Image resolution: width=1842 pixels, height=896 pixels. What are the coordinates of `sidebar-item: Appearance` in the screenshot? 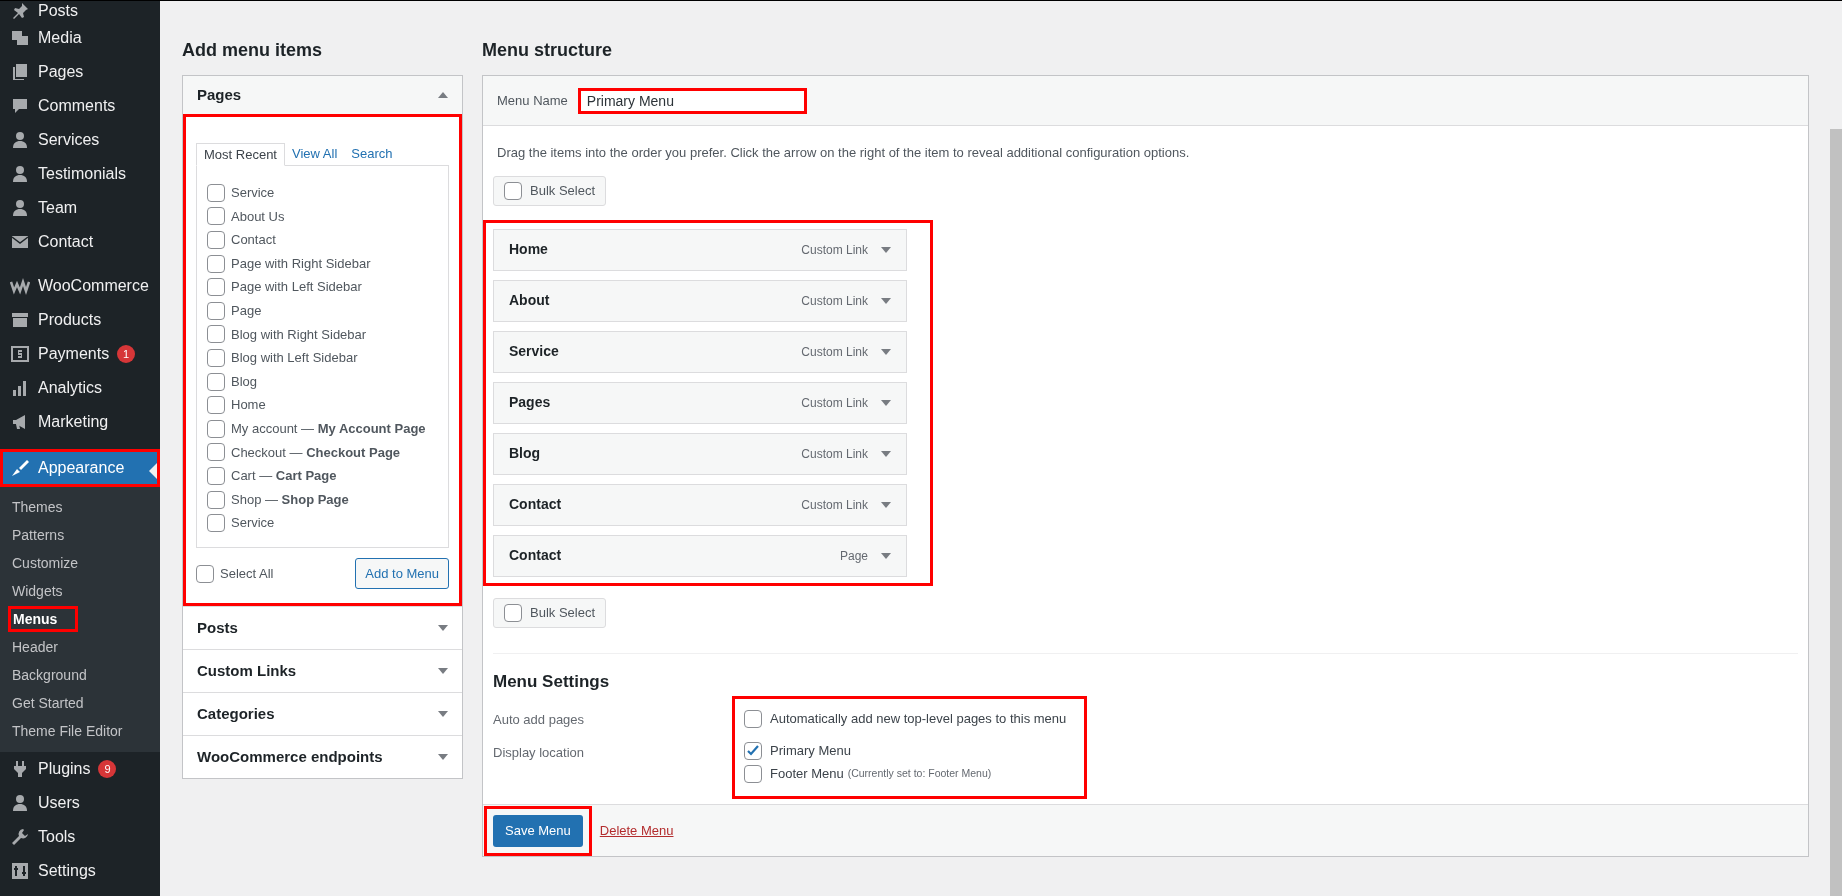 It's located at (80, 468).